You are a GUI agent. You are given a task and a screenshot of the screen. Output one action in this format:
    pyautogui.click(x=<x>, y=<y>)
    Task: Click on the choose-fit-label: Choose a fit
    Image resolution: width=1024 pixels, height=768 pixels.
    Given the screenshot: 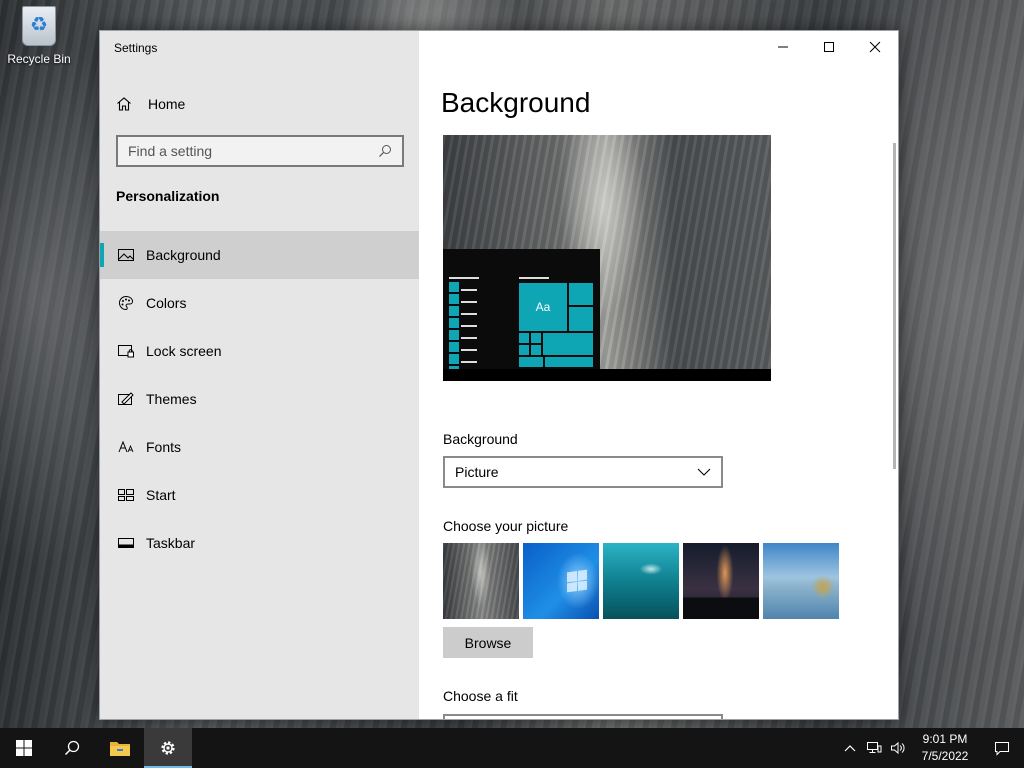 What is the action you would take?
    pyautogui.click(x=480, y=696)
    